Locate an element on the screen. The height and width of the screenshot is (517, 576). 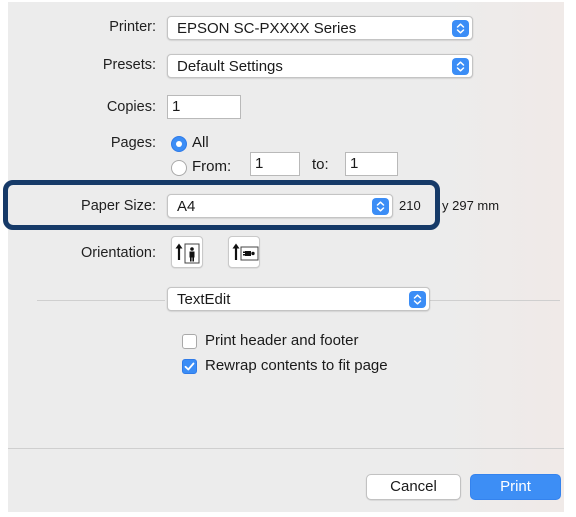
printer-label: Printer: is located at coordinates (132, 27).